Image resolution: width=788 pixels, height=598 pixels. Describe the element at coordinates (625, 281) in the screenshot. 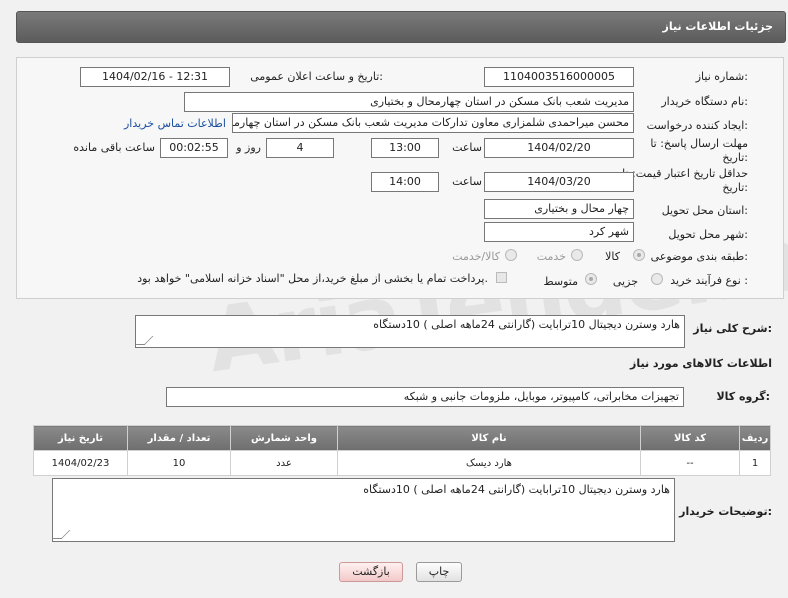

I see `process-minor-label: جزیی` at that location.